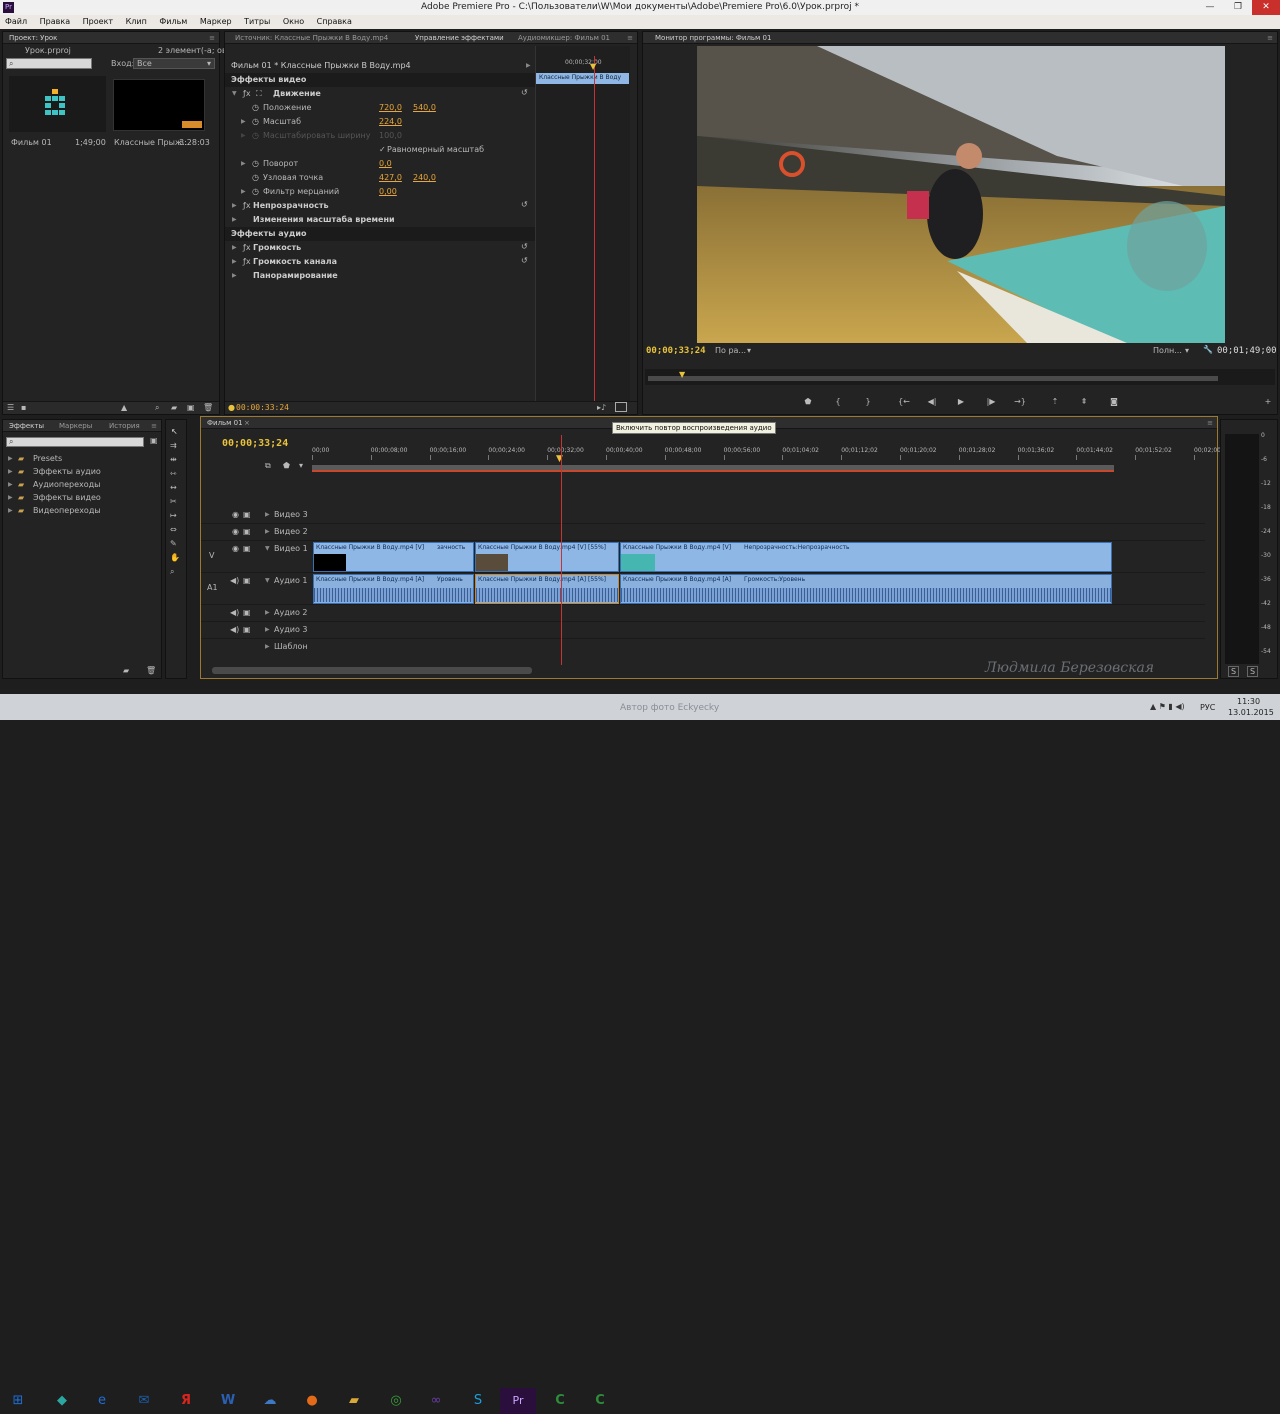 This screenshot has width=1280, height=1414. What do you see at coordinates (961, 194) in the screenshot?
I see `video-frame` at bounding box center [961, 194].